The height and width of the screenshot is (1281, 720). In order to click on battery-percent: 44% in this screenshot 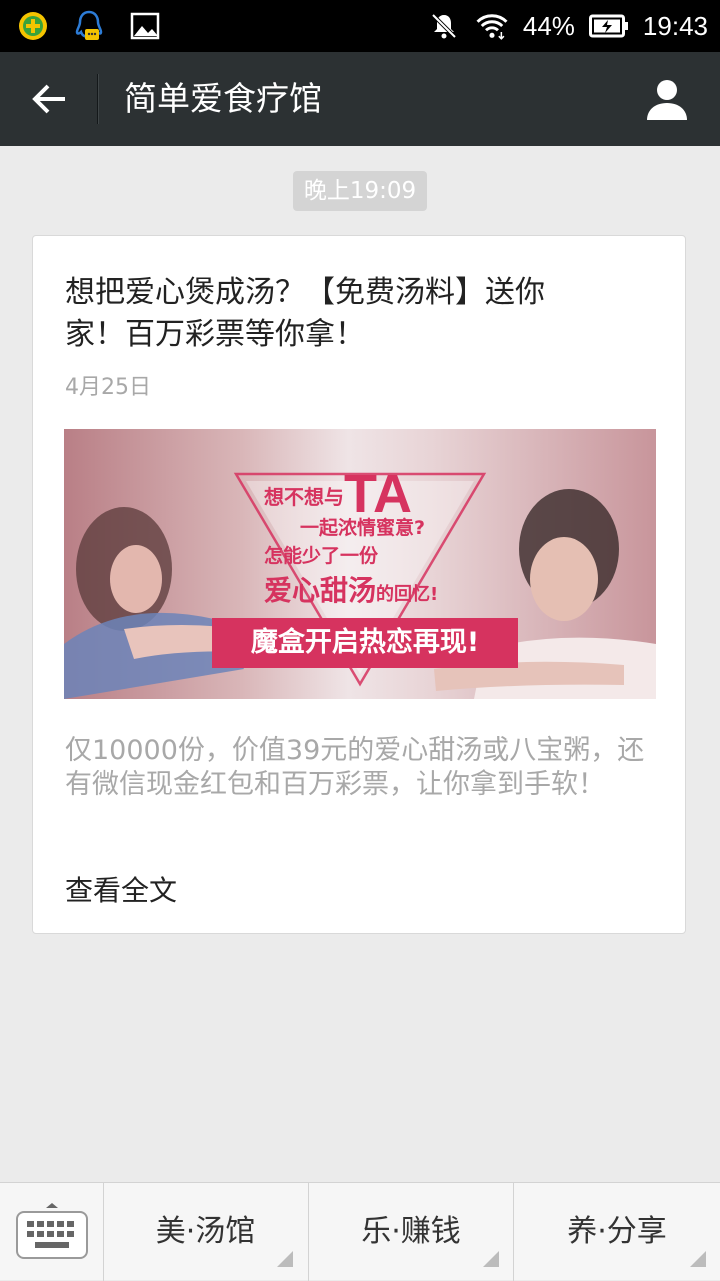, I will do `click(548, 25)`.